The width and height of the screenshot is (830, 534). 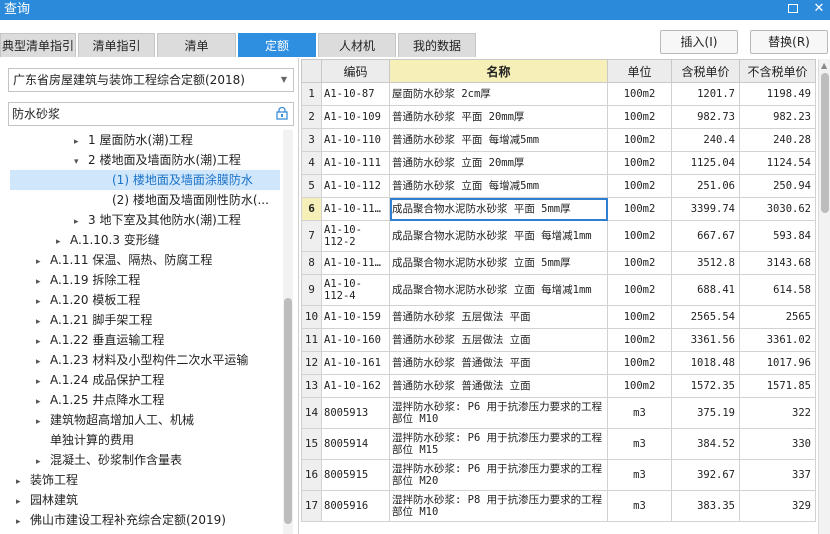 What do you see at coordinates (311, 506) in the screenshot?
I see `row-number: 17` at bounding box center [311, 506].